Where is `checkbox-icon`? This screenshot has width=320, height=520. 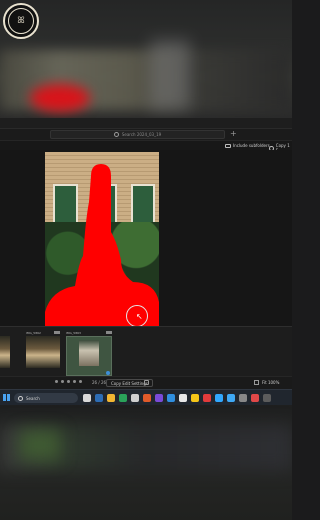 checkbox-icon is located at coordinates (228, 145).